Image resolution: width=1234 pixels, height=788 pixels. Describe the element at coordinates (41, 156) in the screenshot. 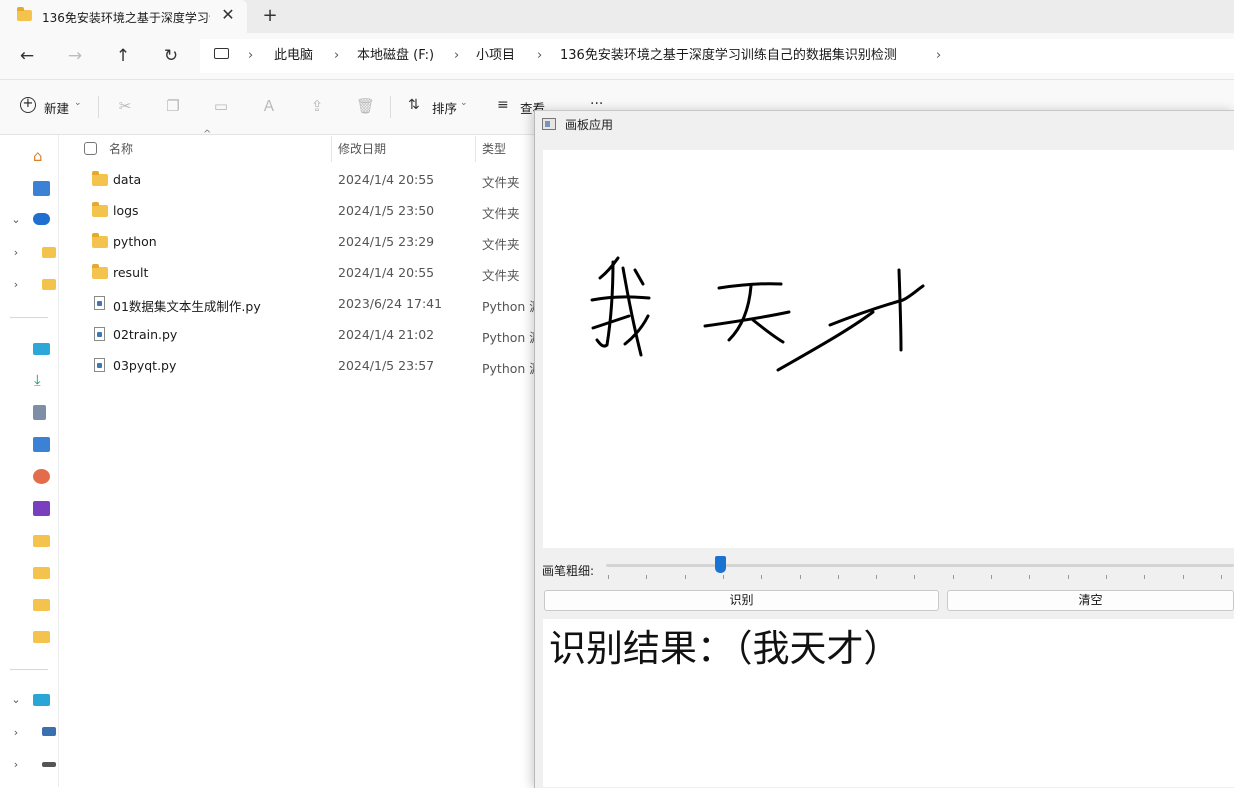

I see `home-icon: ⌂` at that location.